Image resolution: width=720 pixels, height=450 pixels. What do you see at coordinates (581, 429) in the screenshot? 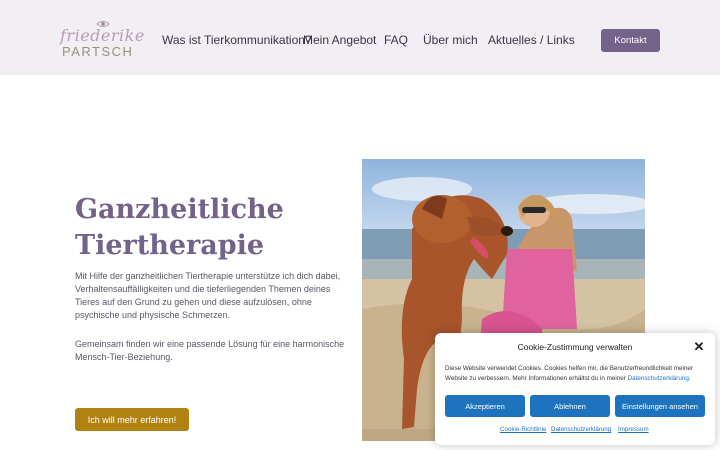
I see `privacy-policy-link: Datenschutzerklärung` at bounding box center [581, 429].